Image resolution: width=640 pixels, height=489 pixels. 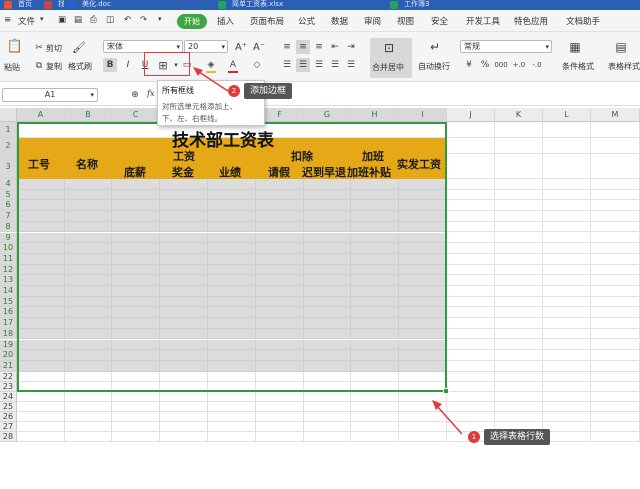 What do you see at coordinates (8, 437) in the screenshot?
I see `row-header: 28` at bounding box center [8, 437].